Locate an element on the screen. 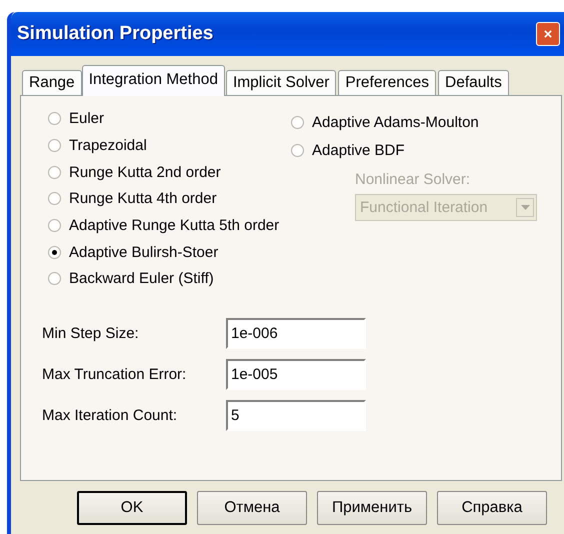  field-label: Nonlinear Solver: is located at coordinates (413, 179).